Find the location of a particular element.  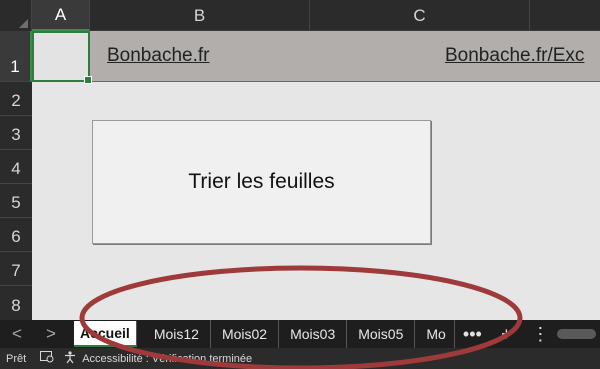

tab-accueil: Accueil is located at coordinates (105, 334).